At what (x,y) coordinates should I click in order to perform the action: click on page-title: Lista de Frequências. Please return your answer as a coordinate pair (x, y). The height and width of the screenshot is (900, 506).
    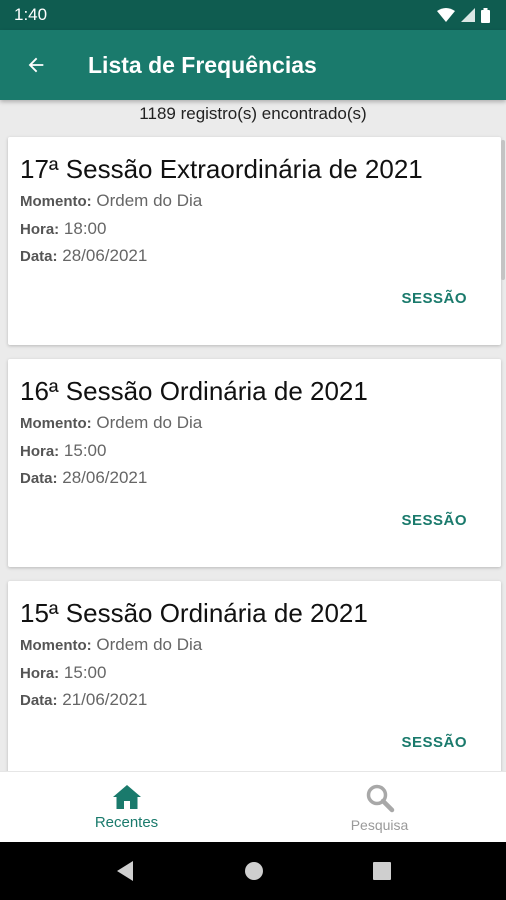
    Looking at the image, I should click on (202, 64).